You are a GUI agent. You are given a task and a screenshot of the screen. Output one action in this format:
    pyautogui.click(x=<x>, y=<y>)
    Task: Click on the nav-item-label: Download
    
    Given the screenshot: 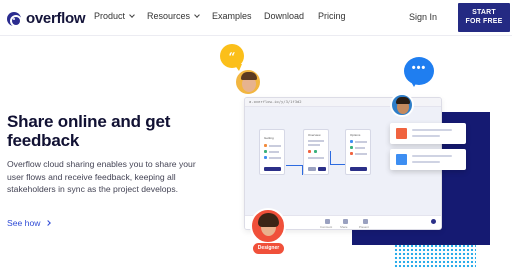 What is the action you would take?
    pyautogui.click(x=284, y=16)
    